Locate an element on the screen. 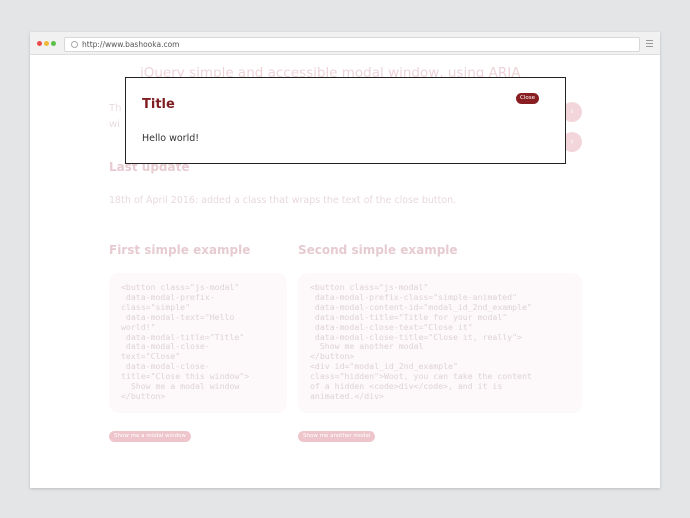 The width and height of the screenshot is (690, 518). close-window-icon is located at coordinates (39, 43).